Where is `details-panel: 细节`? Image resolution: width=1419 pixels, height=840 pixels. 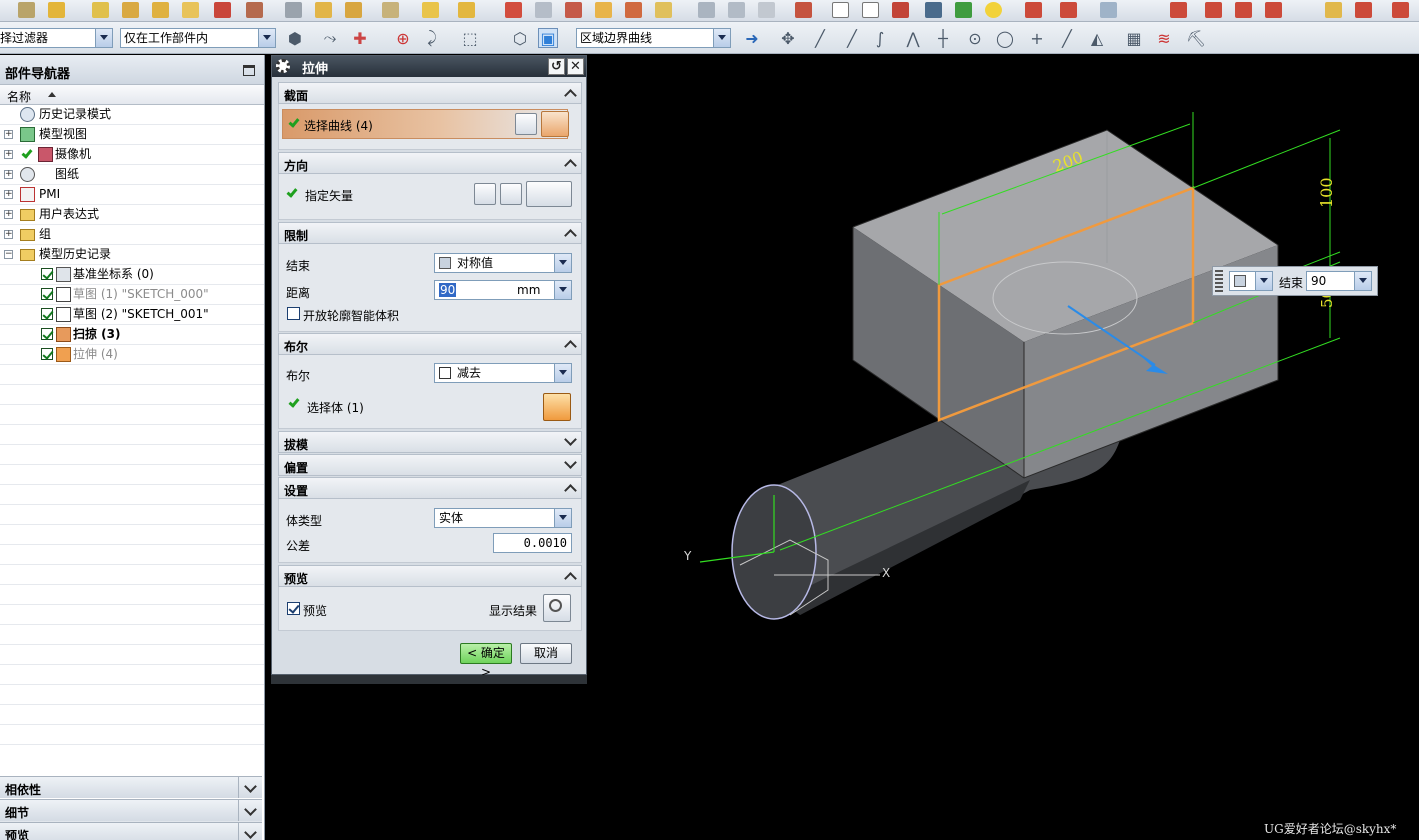
details-panel: 细节 is located at coordinates (131, 810).